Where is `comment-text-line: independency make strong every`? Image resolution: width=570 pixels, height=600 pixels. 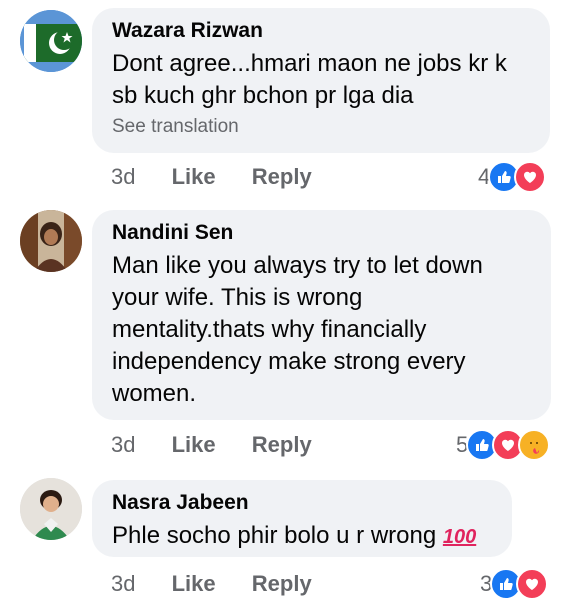
comment-text-line: independency make strong every is located at coordinates (289, 361).